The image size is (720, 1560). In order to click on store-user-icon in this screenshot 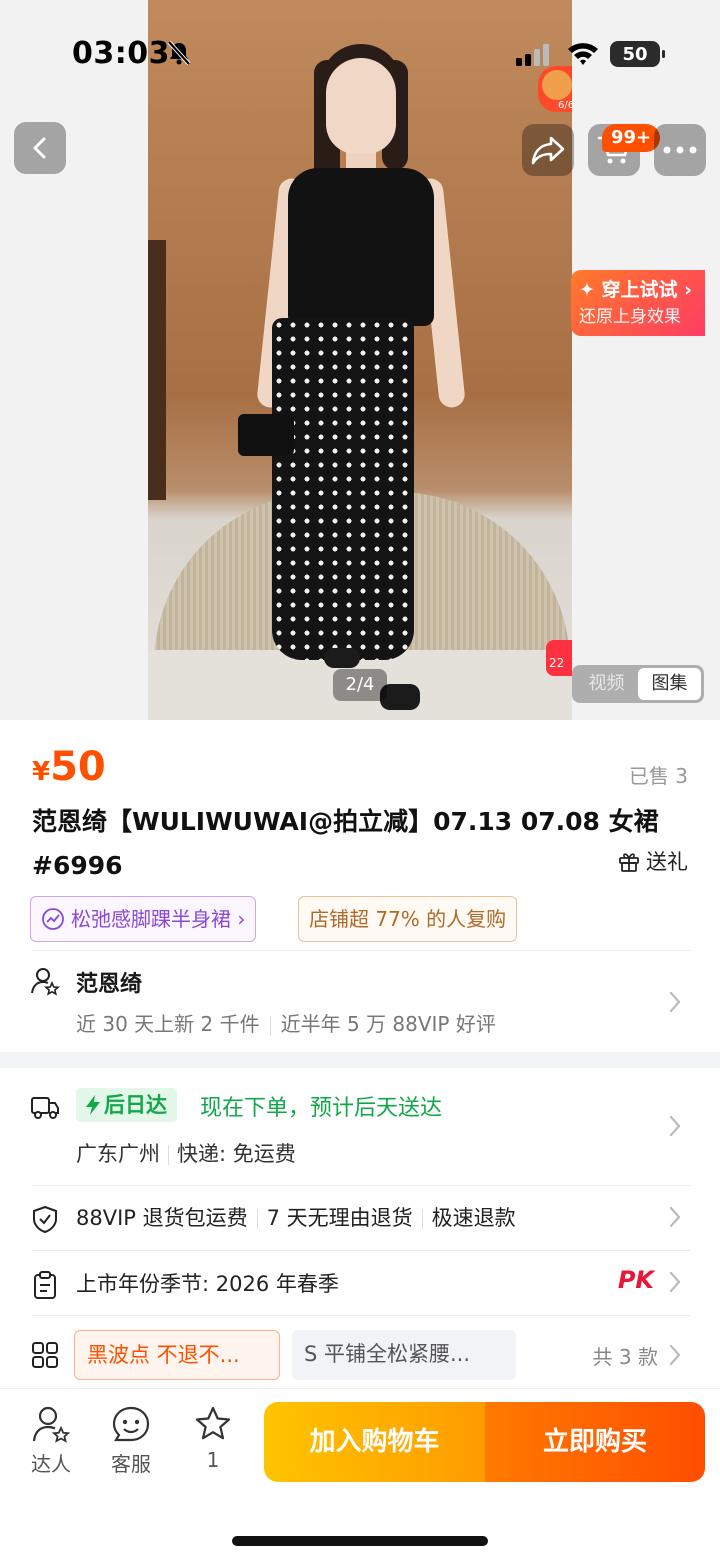, I will do `click(45, 982)`.